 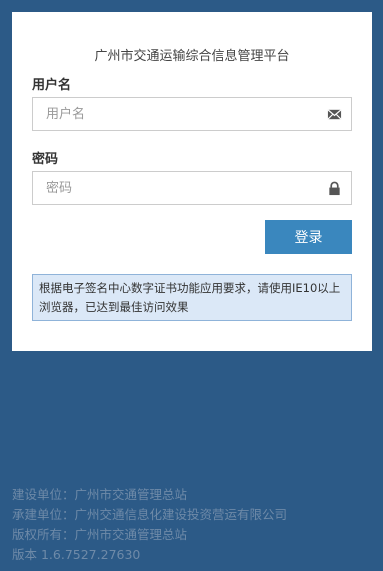 What do you see at coordinates (334, 114) in the screenshot?
I see `envelope-icon` at bounding box center [334, 114].